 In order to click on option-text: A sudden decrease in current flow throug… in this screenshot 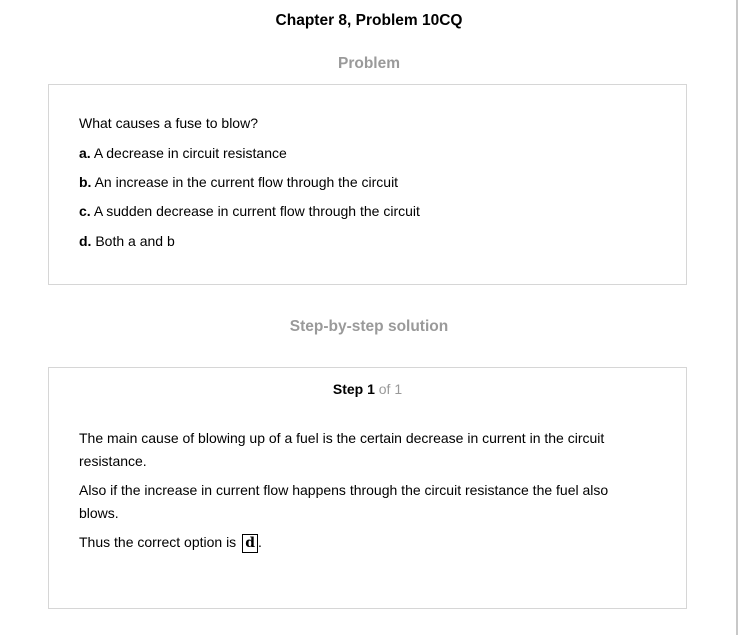, I will do `click(256, 211)`.